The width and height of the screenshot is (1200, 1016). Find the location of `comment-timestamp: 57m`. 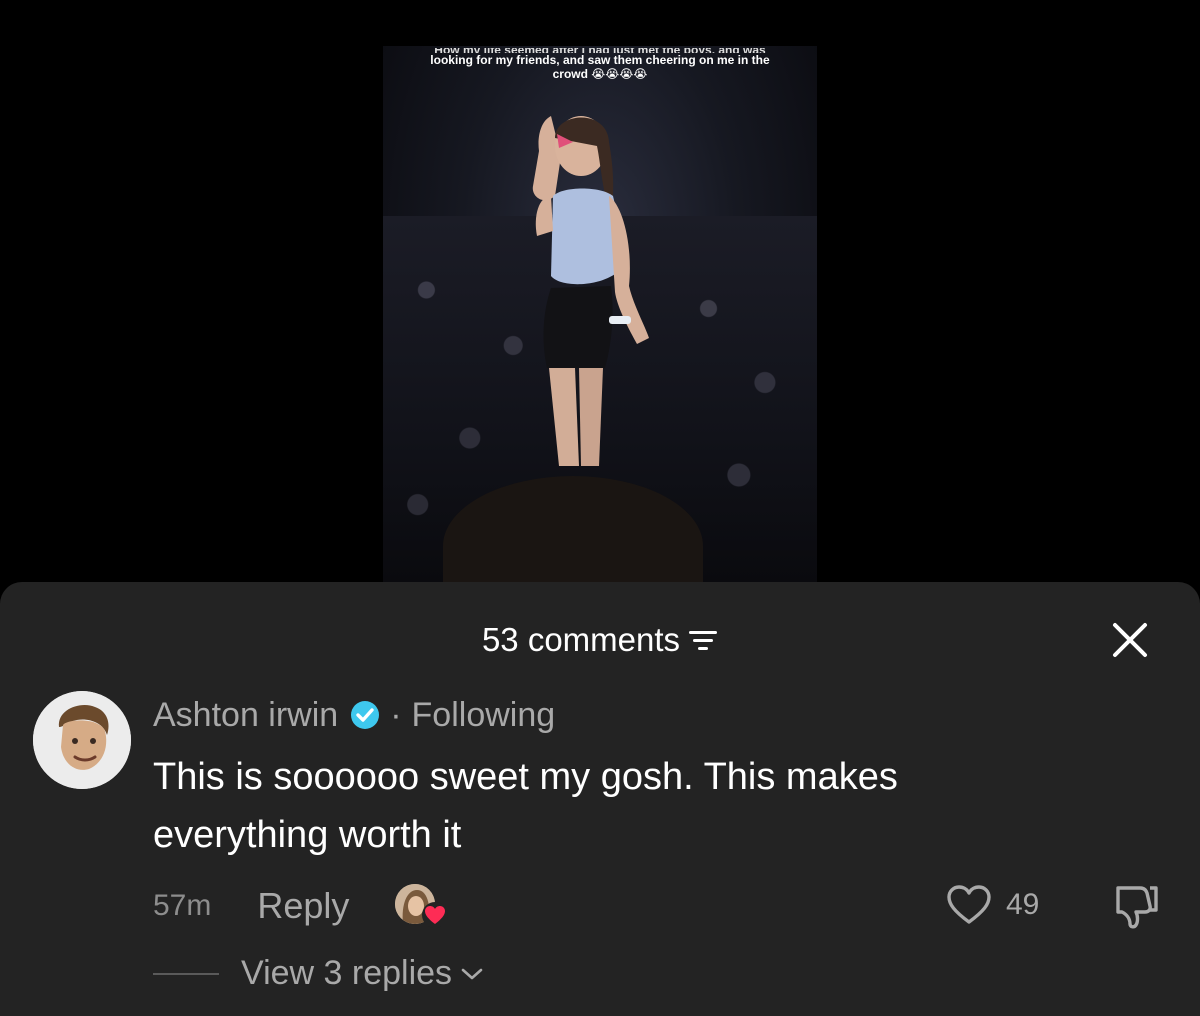

comment-timestamp: 57m is located at coordinates (182, 905).